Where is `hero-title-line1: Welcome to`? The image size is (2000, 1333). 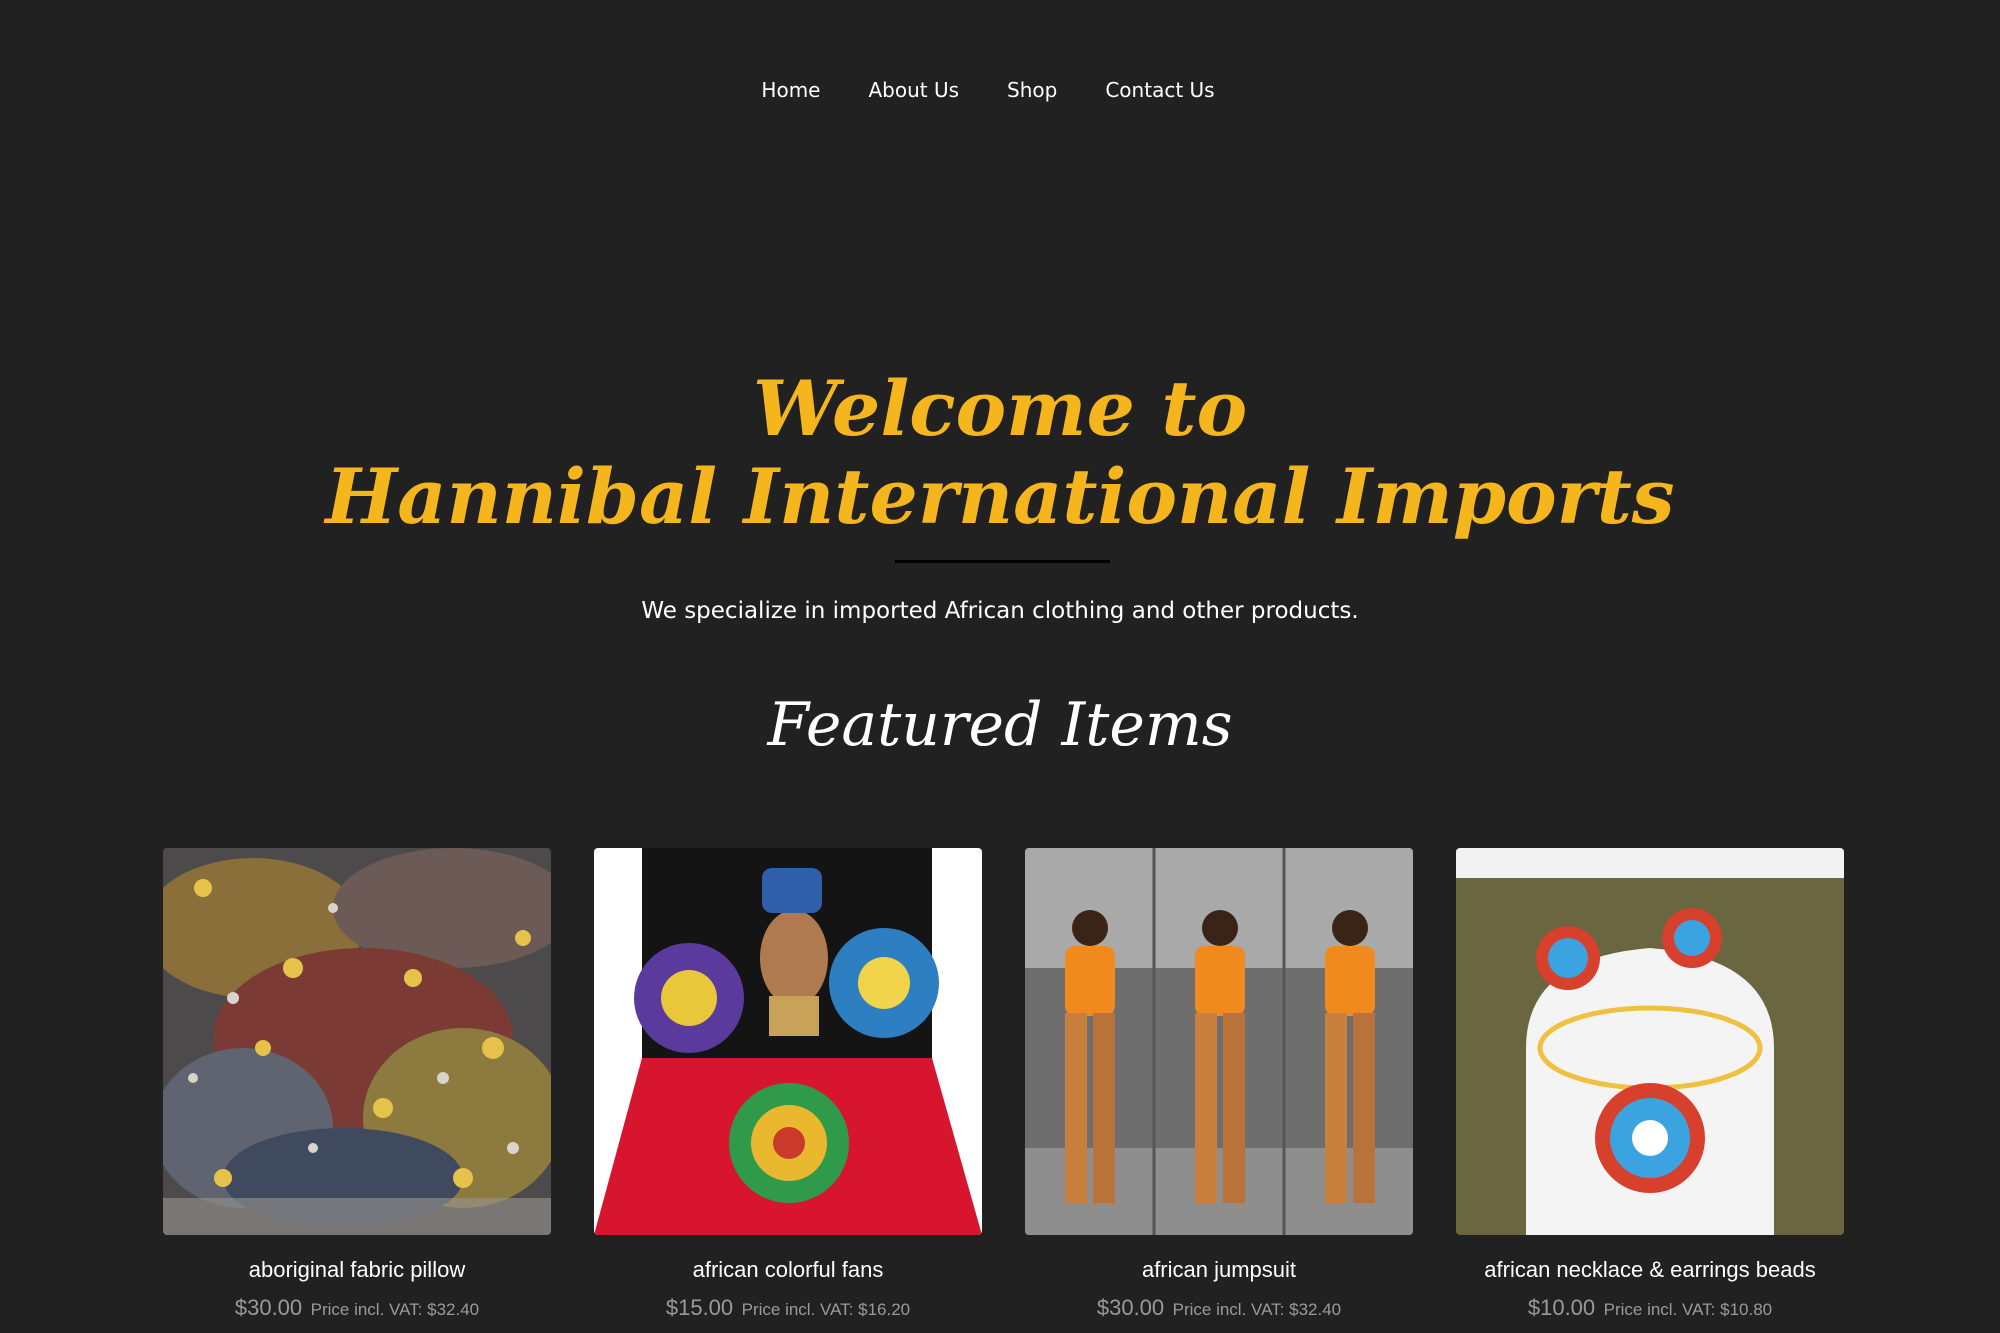 hero-title-line1: Welcome to is located at coordinates (1000, 408).